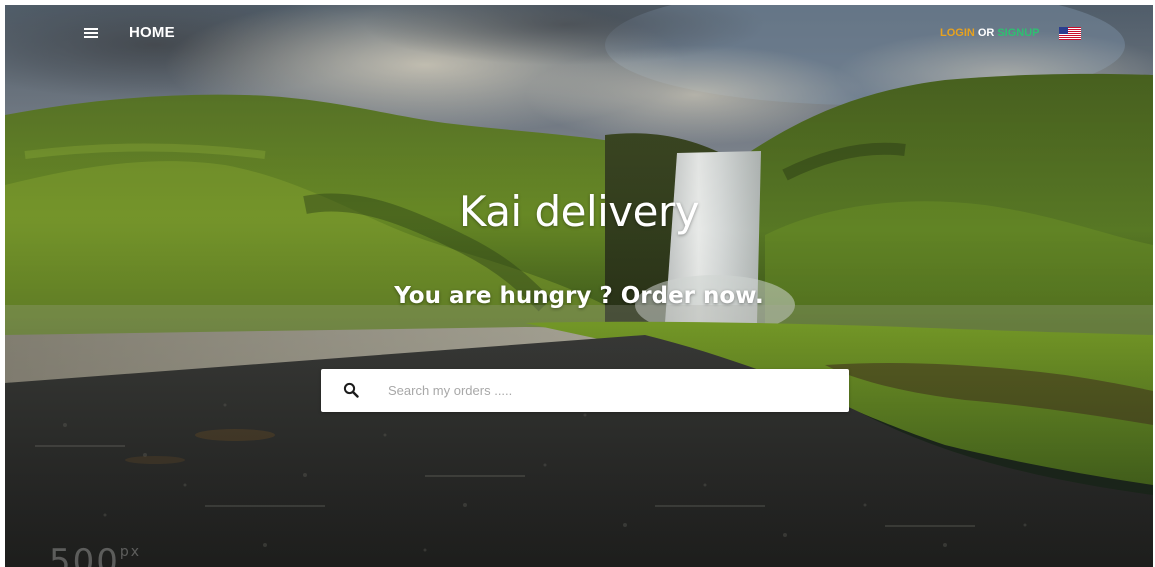  I want to click on search-icon, so click(351, 390).